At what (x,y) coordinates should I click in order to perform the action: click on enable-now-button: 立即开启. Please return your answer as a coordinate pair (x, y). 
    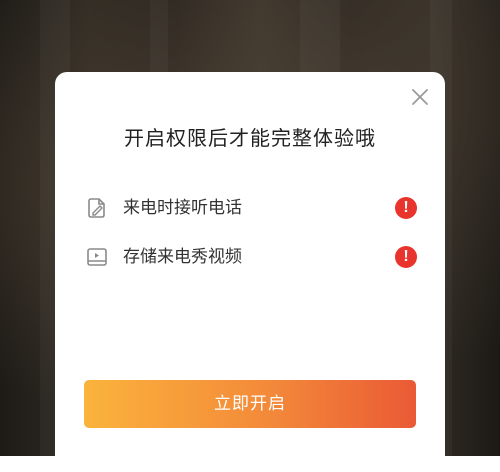
    Looking at the image, I should click on (250, 404).